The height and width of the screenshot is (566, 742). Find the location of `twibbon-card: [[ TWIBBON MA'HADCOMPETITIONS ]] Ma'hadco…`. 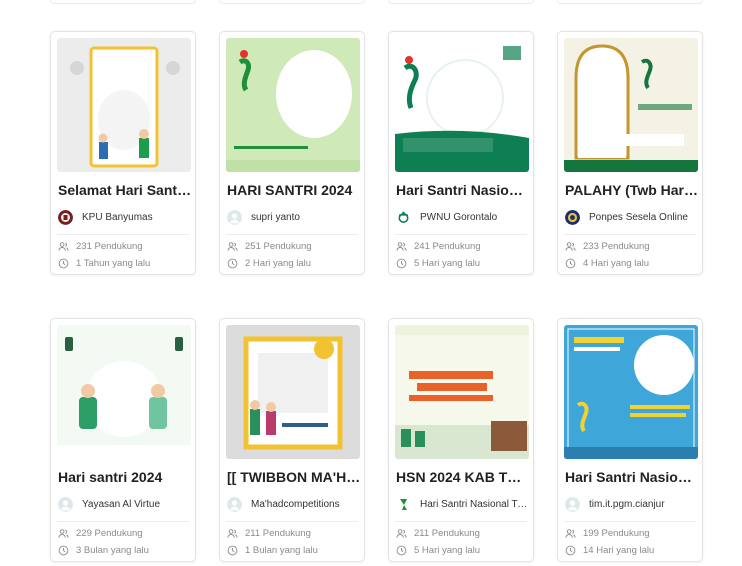

twibbon-card: [[ TWIBBON MA'HADCOMPETITIONS ]] Ma'hadco… is located at coordinates (292, 440).